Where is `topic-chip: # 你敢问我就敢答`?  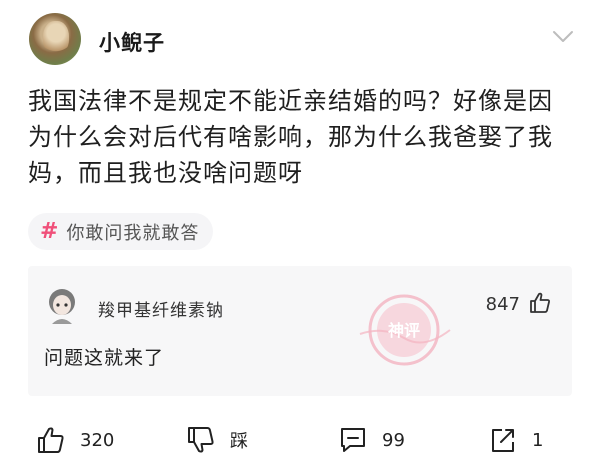
topic-chip: # 你敢问我就敢答 is located at coordinates (121, 231).